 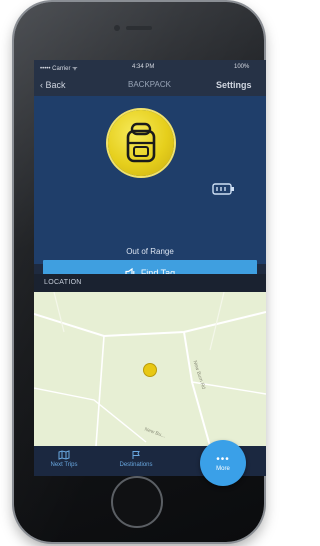 What do you see at coordinates (64, 455) in the screenshot?
I see `map-icon` at bounding box center [64, 455].